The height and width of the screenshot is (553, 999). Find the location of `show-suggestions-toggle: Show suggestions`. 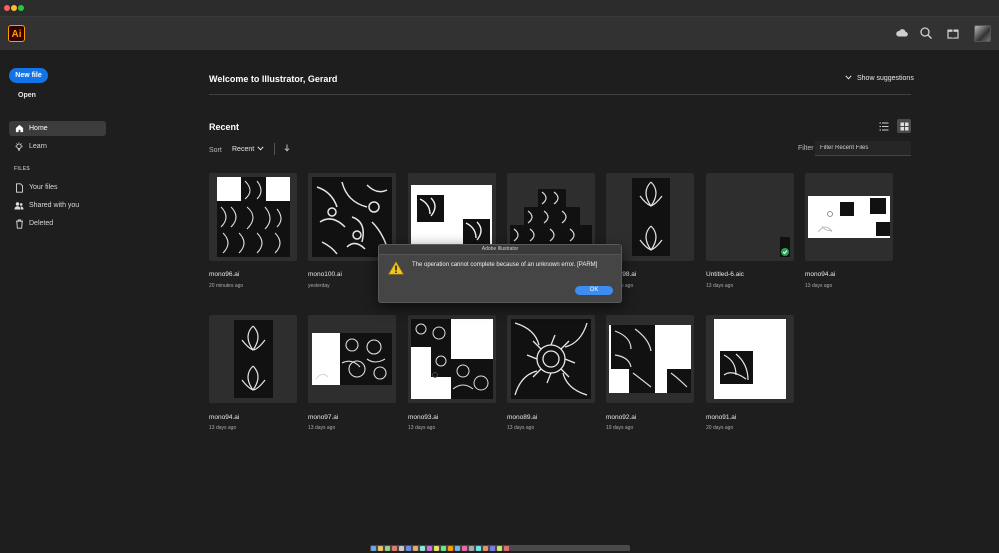

show-suggestions-toggle: Show suggestions is located at coordinates (879, 78).